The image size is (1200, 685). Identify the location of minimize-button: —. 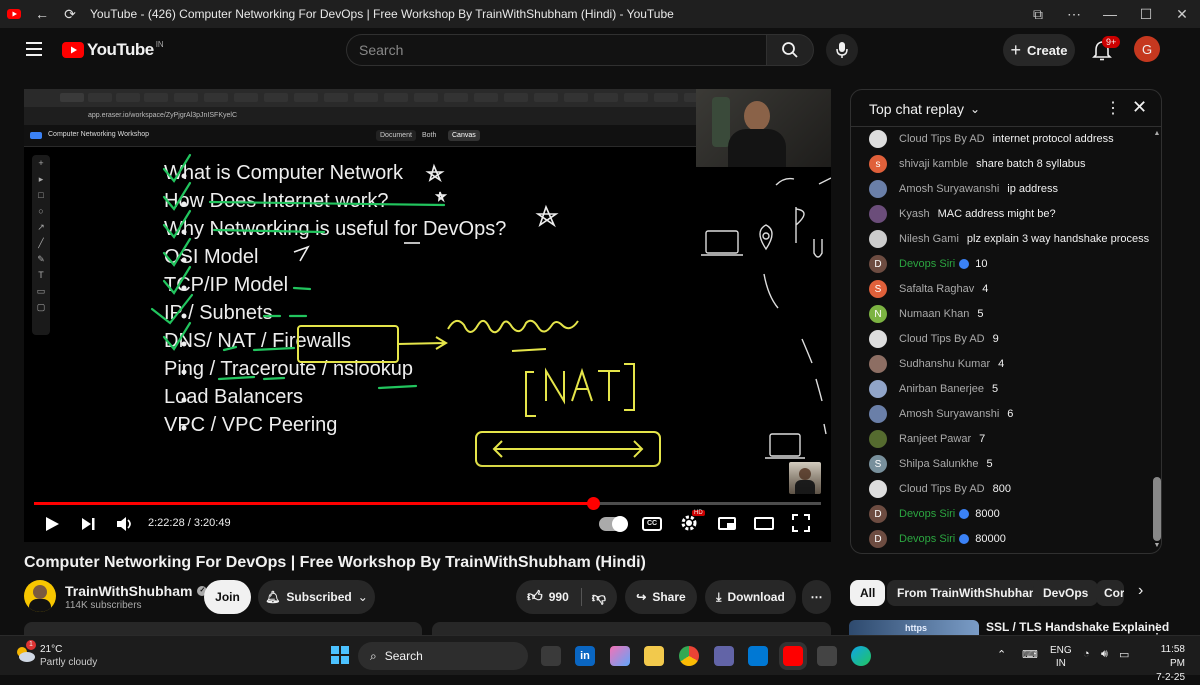
(1110, 14).